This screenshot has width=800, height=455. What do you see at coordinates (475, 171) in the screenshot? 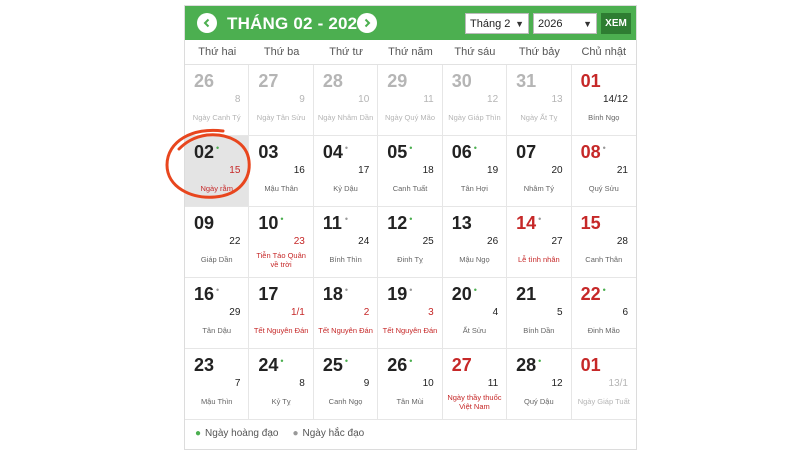
I see `day-cell: 06 • 19 Tân Hợi` at bounding box center [475, 171].